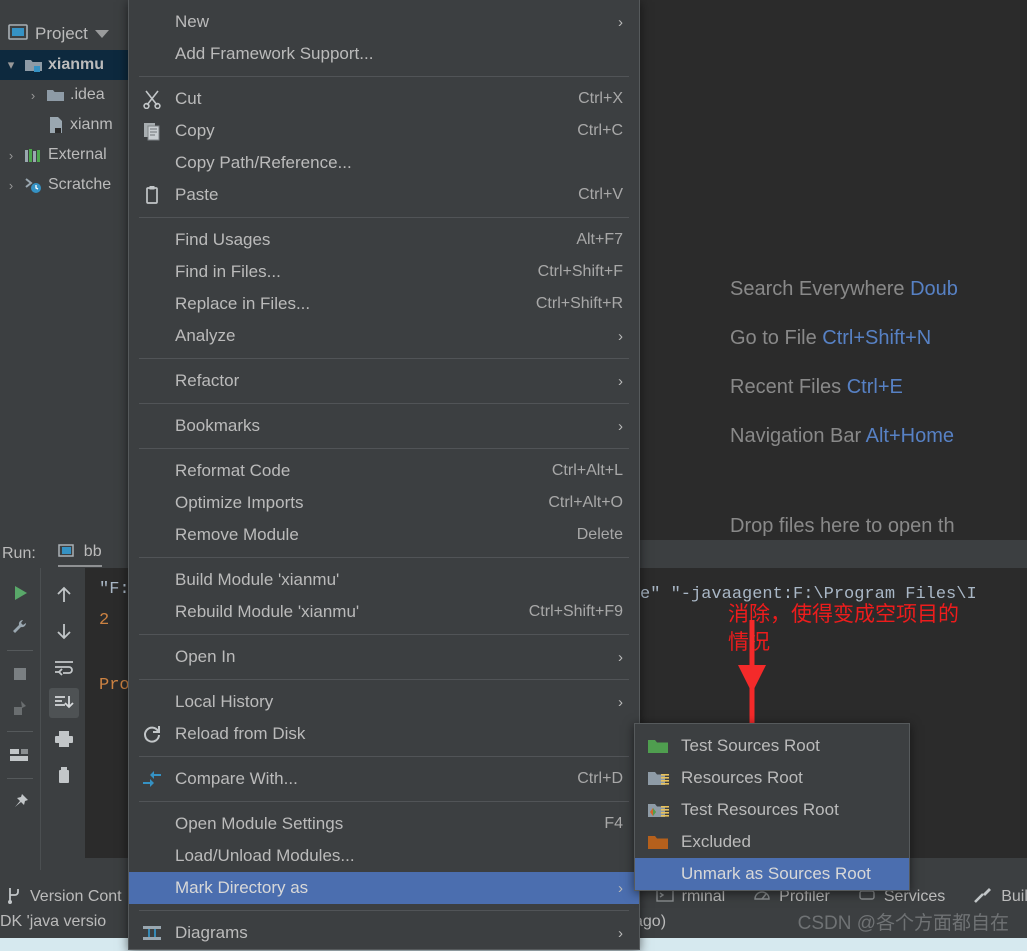 This screenshot has height=951, width=1027. Describe the element at coordinates (64, 34) in the screenshot. I see `project-panel-title-row: Project` at that location.